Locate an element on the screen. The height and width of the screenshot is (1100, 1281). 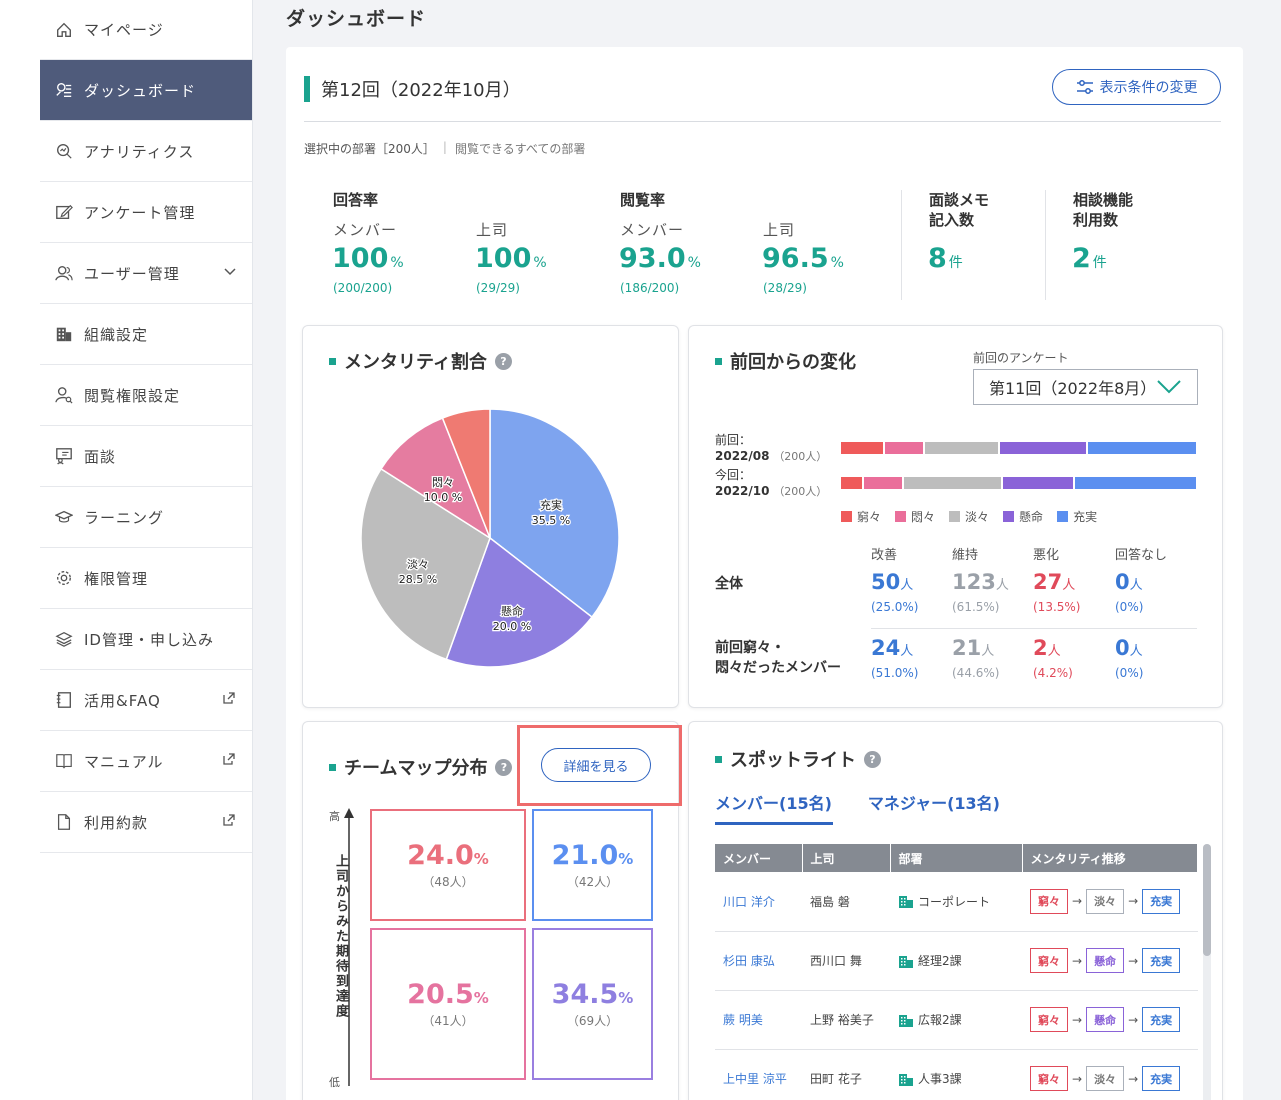
mentality-trend: 窮々 → 淡々 → 充実 is located at coordinates (1114, 1078).